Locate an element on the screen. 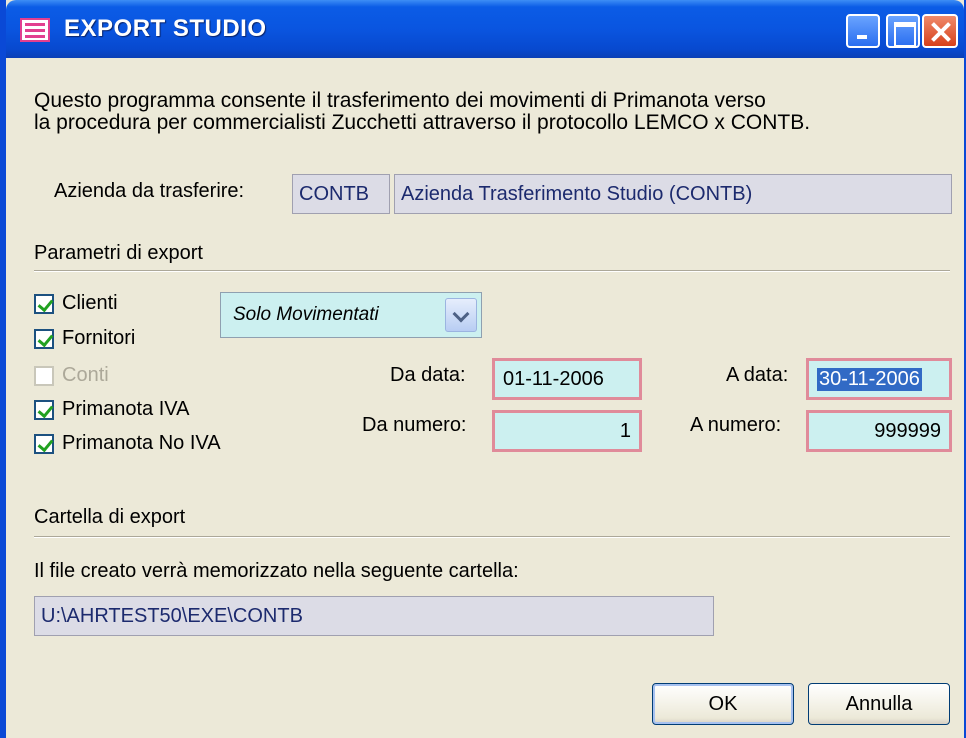 The height and width of the screenshot is (738, 966). movimenti-filter-select: Solo Movimentati is located at coordinates (351, 315).